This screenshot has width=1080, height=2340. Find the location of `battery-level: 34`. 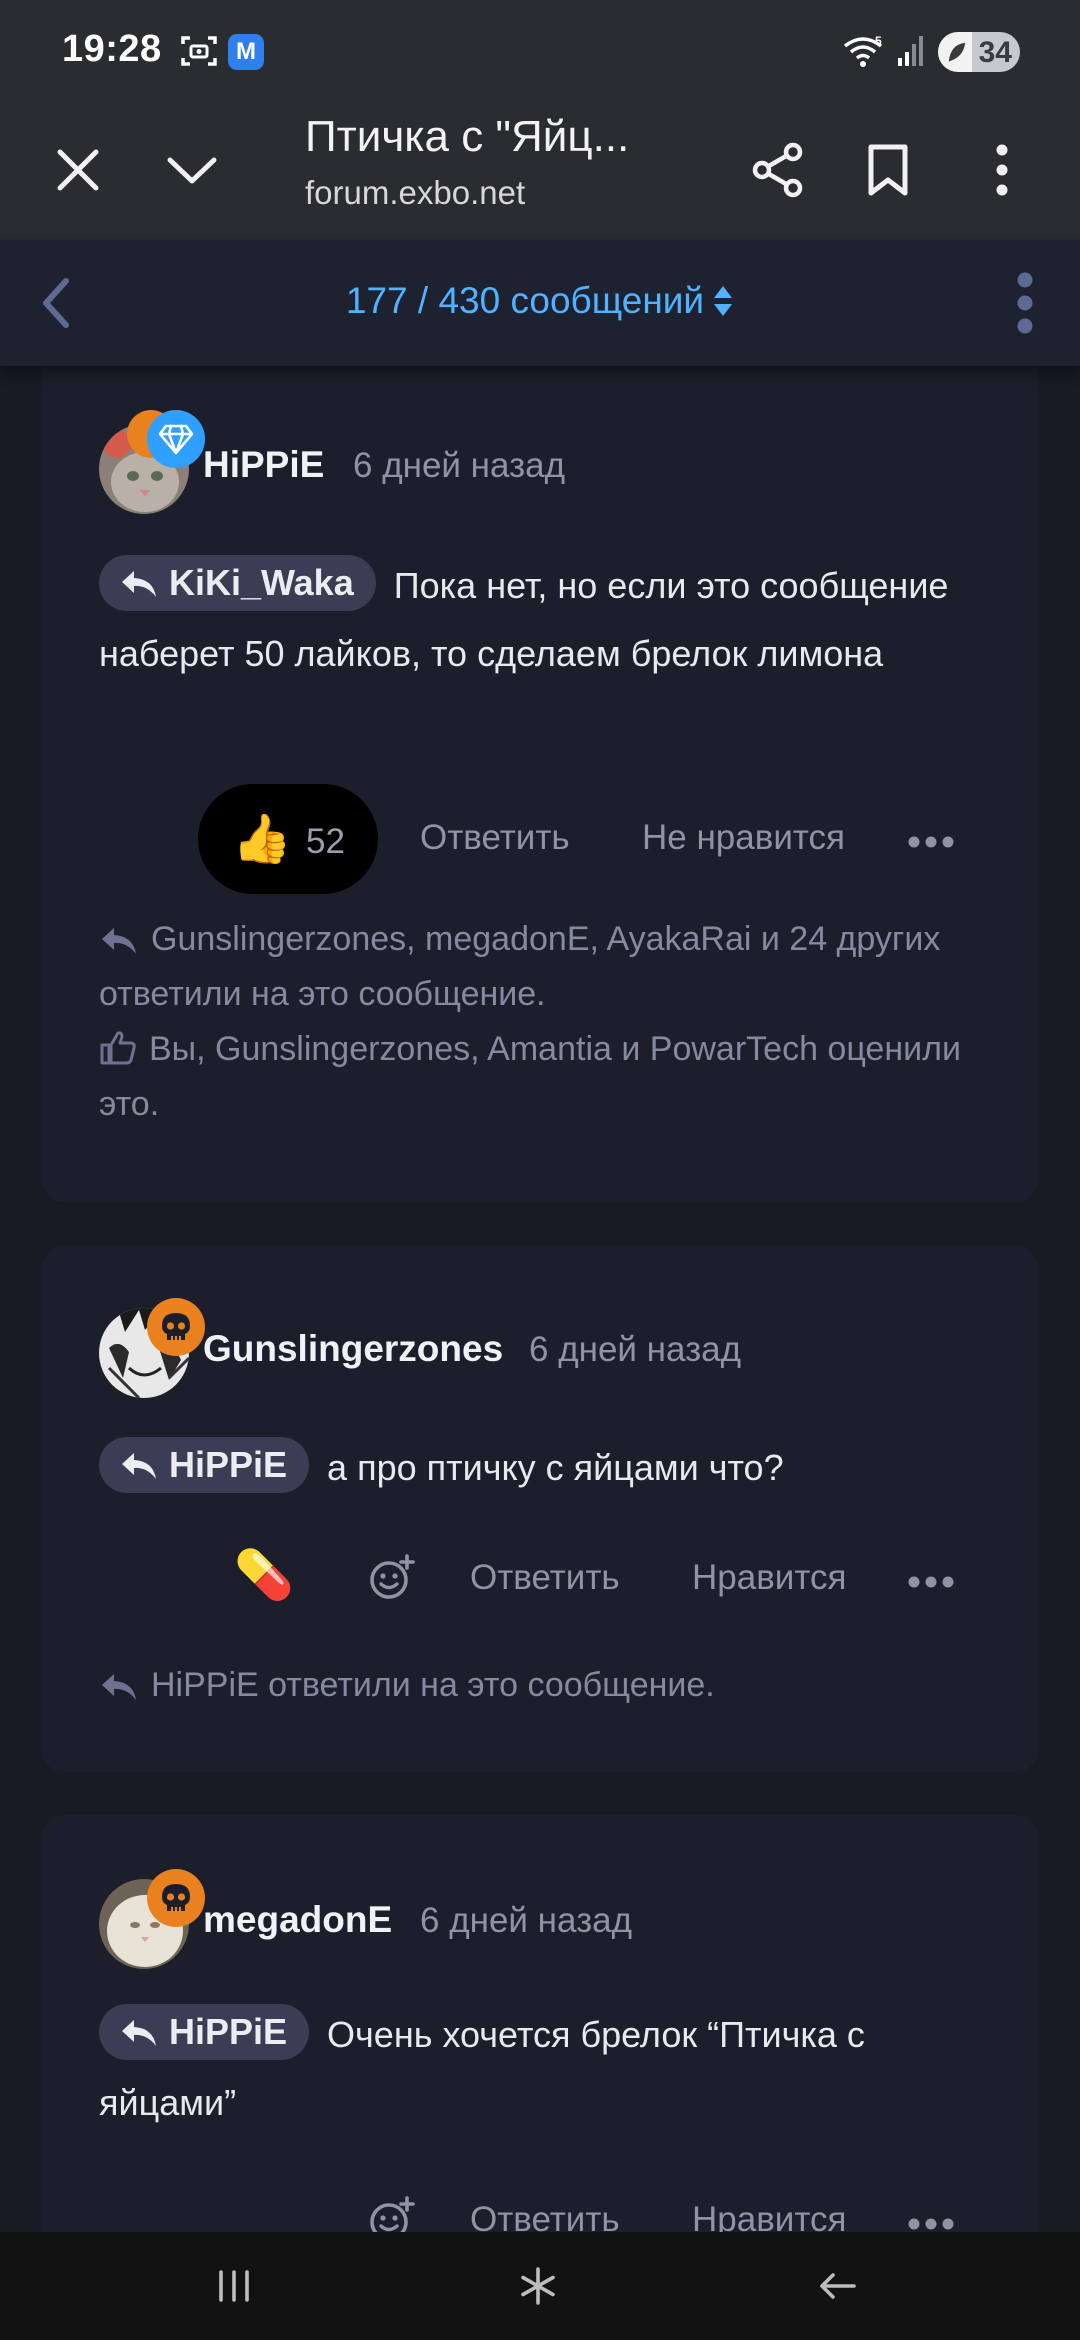

battery-level: 34 is located at coordinates (995, 52).